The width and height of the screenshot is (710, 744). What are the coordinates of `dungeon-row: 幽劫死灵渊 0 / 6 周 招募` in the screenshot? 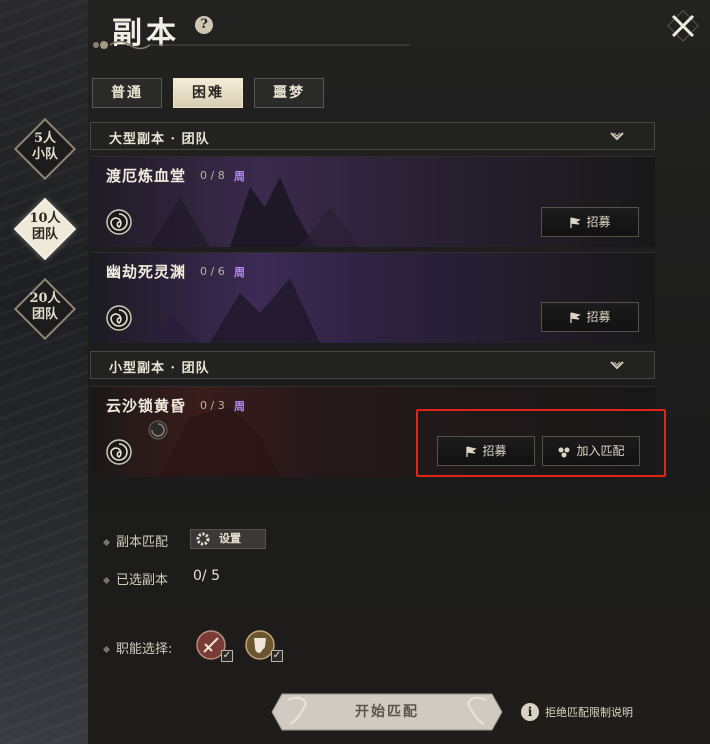 It's located at (372, 297).